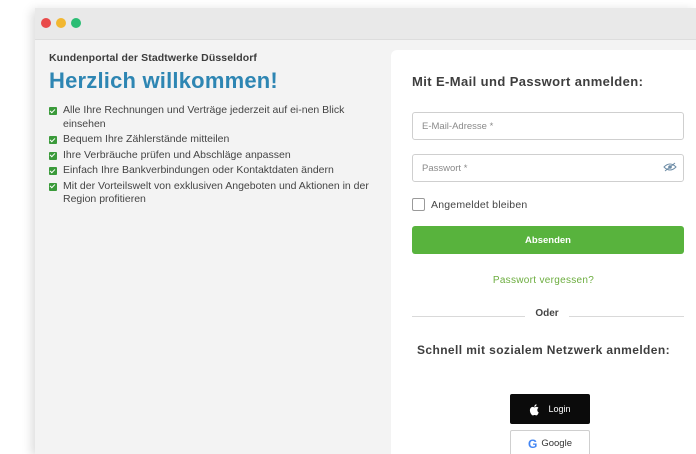 The image size is (696, 454). I want to click on divider-label: Oder, so click(547, 313).